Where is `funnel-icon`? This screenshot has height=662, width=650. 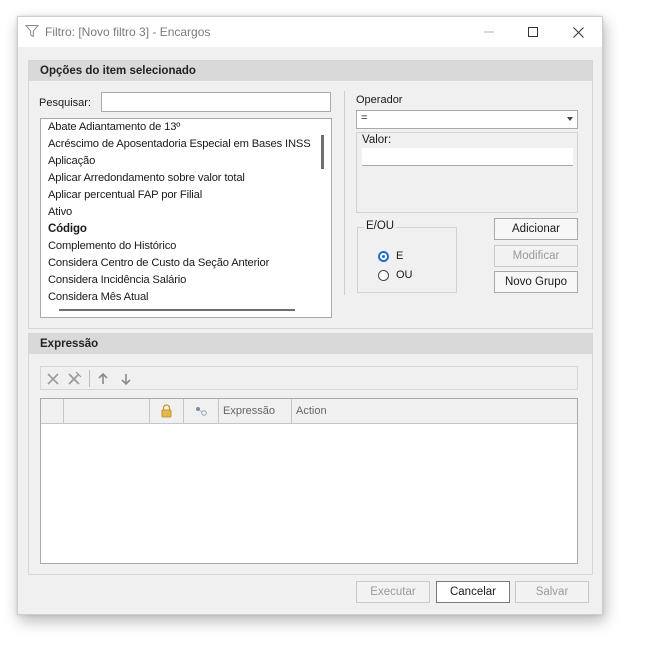
funnel-icon is located at coordinates (32, 31).